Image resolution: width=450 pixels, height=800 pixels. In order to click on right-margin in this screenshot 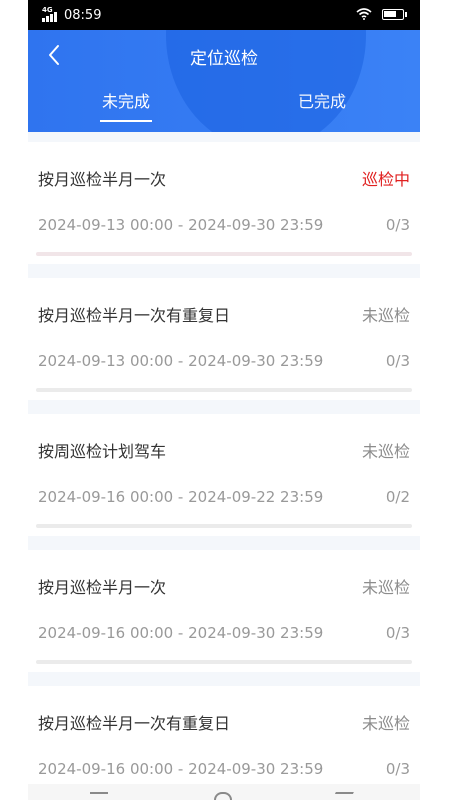, I will do `click(435, 400)`.